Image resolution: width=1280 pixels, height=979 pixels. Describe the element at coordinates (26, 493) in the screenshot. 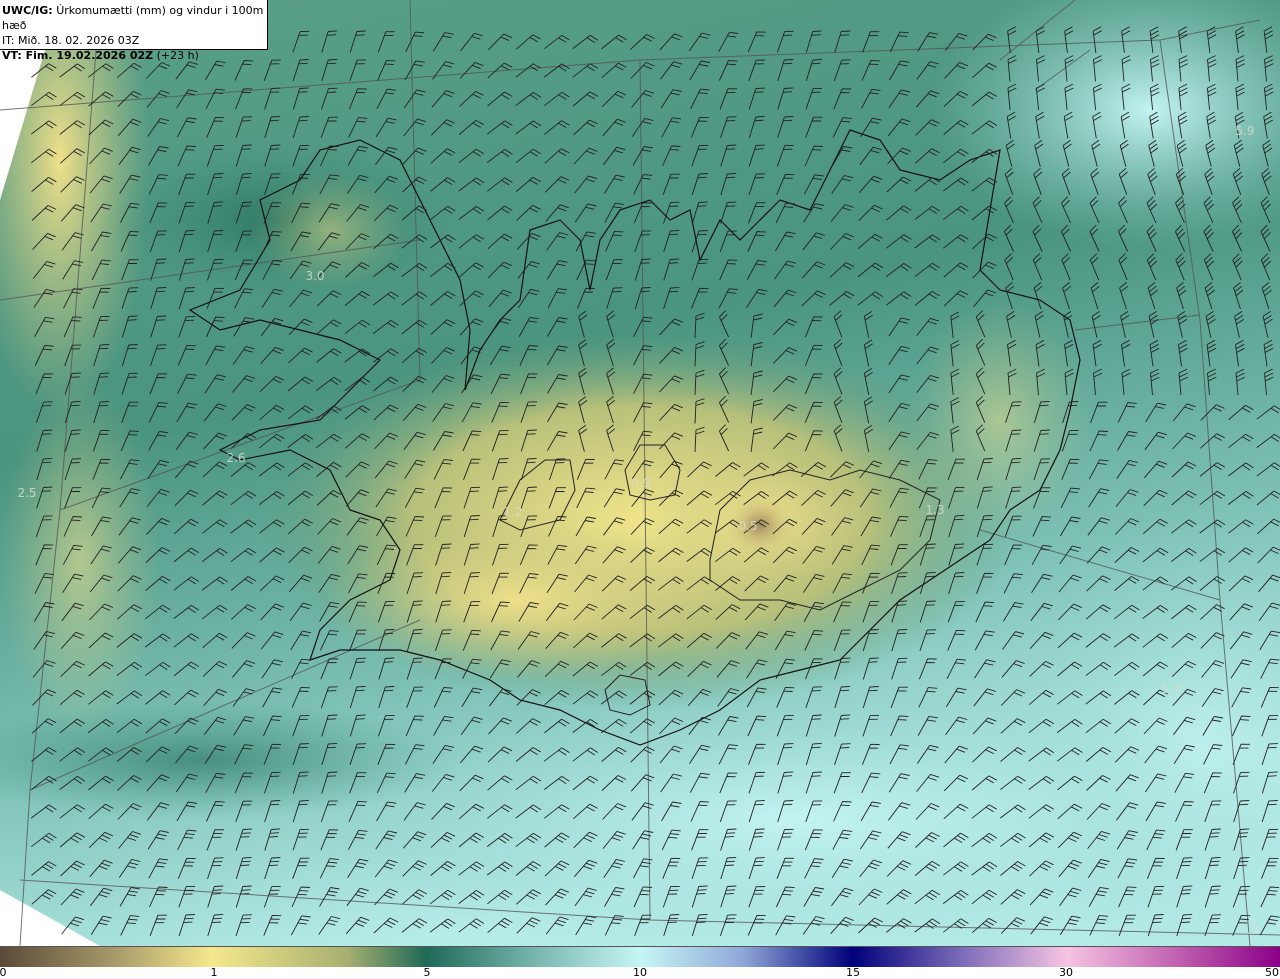

I see `field-value-label: 2.5` at that location.